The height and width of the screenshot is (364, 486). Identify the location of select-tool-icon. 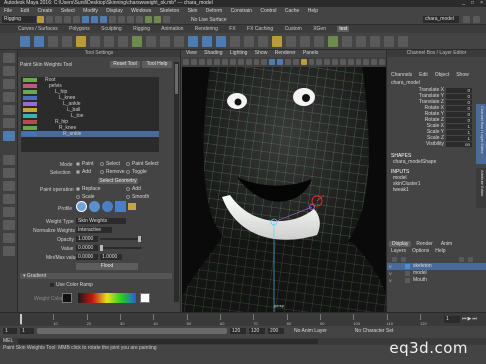
(9, 58).